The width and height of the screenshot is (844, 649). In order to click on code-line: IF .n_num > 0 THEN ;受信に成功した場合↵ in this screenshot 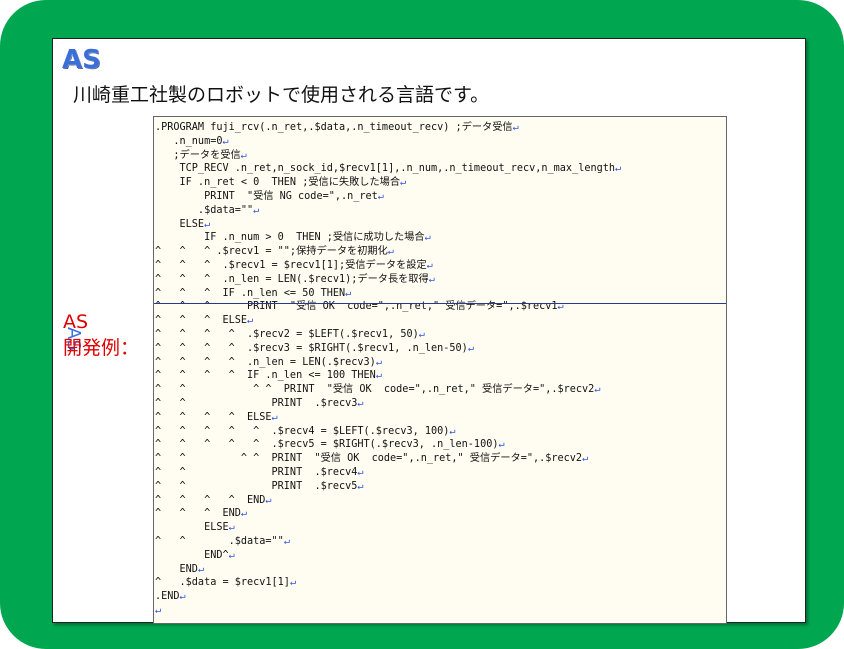, I will do `click(293, 238)`.